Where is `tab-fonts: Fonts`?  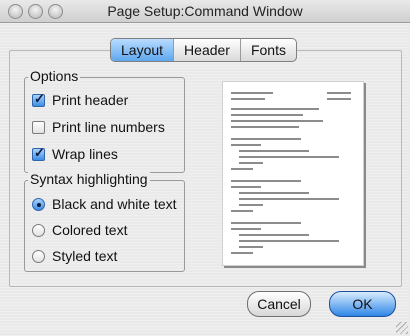 tab-fonts: Fonts is located at coordinates (267, 50).